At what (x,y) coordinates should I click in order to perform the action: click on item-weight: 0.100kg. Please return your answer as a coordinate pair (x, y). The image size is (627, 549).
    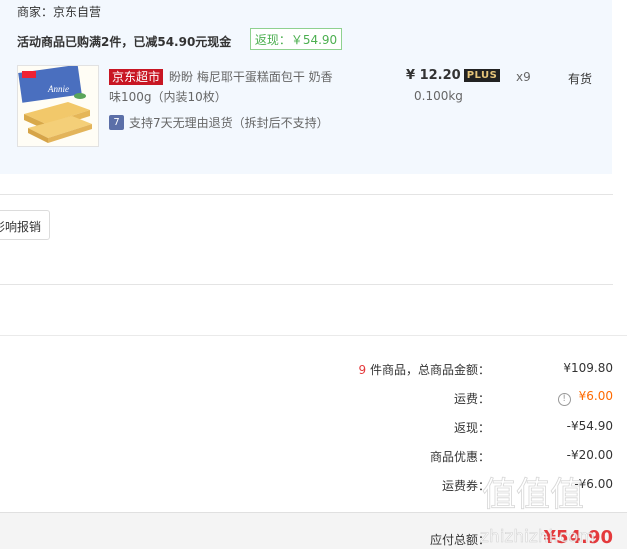
    Looking at the image, I should click on (438, 96).